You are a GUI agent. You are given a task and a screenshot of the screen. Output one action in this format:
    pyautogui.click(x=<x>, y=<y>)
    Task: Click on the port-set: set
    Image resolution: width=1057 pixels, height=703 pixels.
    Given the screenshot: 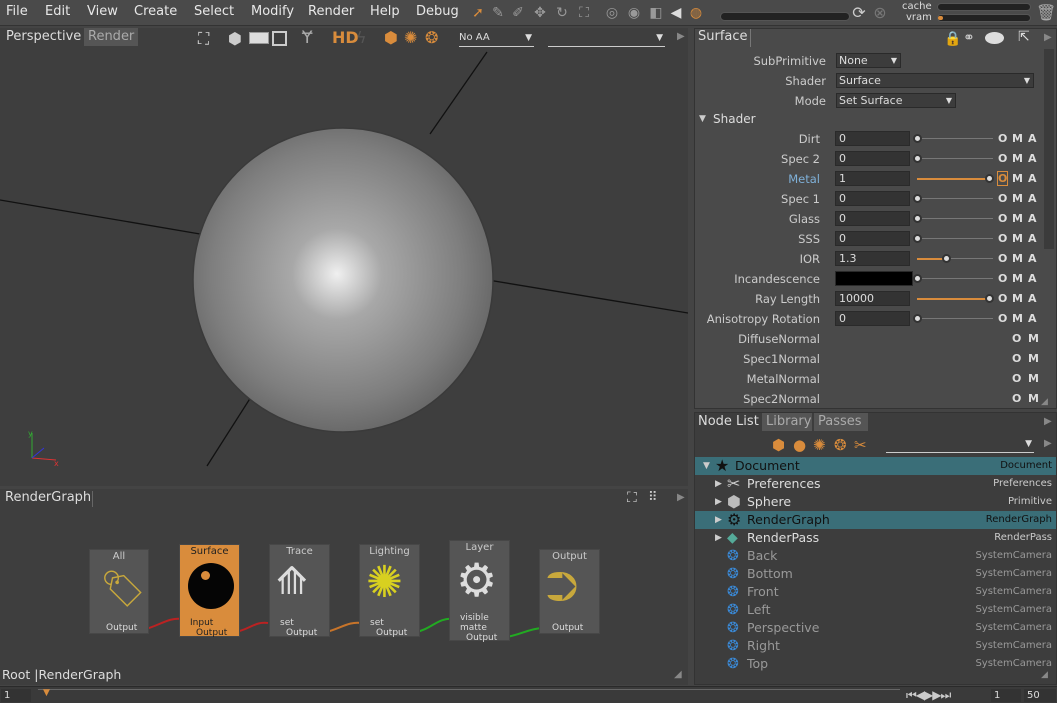 What is the action you would take?
    pyautogui.click(x=377, y=623)
    